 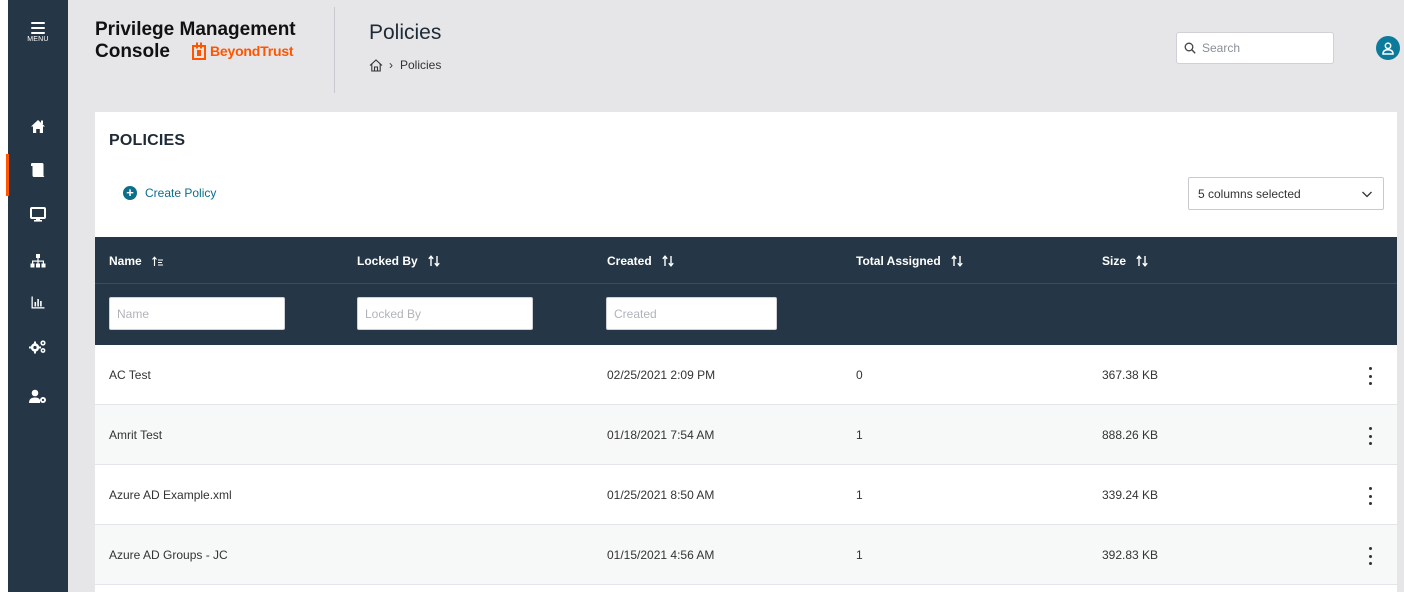 I want to click on columns-select-value: 5 columns selected, so click(x=1249, y=193).